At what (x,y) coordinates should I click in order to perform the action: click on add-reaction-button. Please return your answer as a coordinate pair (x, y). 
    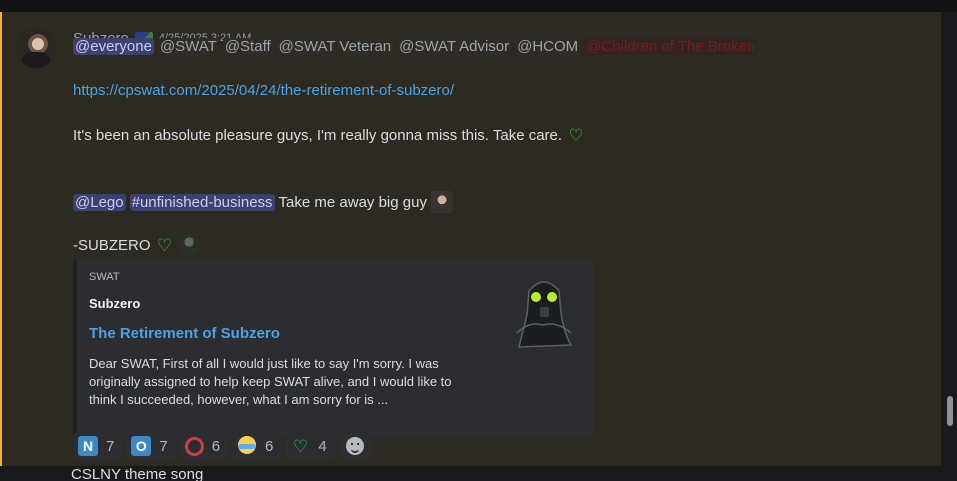
    Looking at the image, I should click on (354, 446).